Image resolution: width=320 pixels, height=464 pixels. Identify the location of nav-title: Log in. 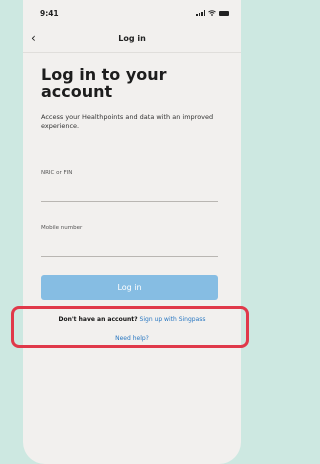
(132, 38).